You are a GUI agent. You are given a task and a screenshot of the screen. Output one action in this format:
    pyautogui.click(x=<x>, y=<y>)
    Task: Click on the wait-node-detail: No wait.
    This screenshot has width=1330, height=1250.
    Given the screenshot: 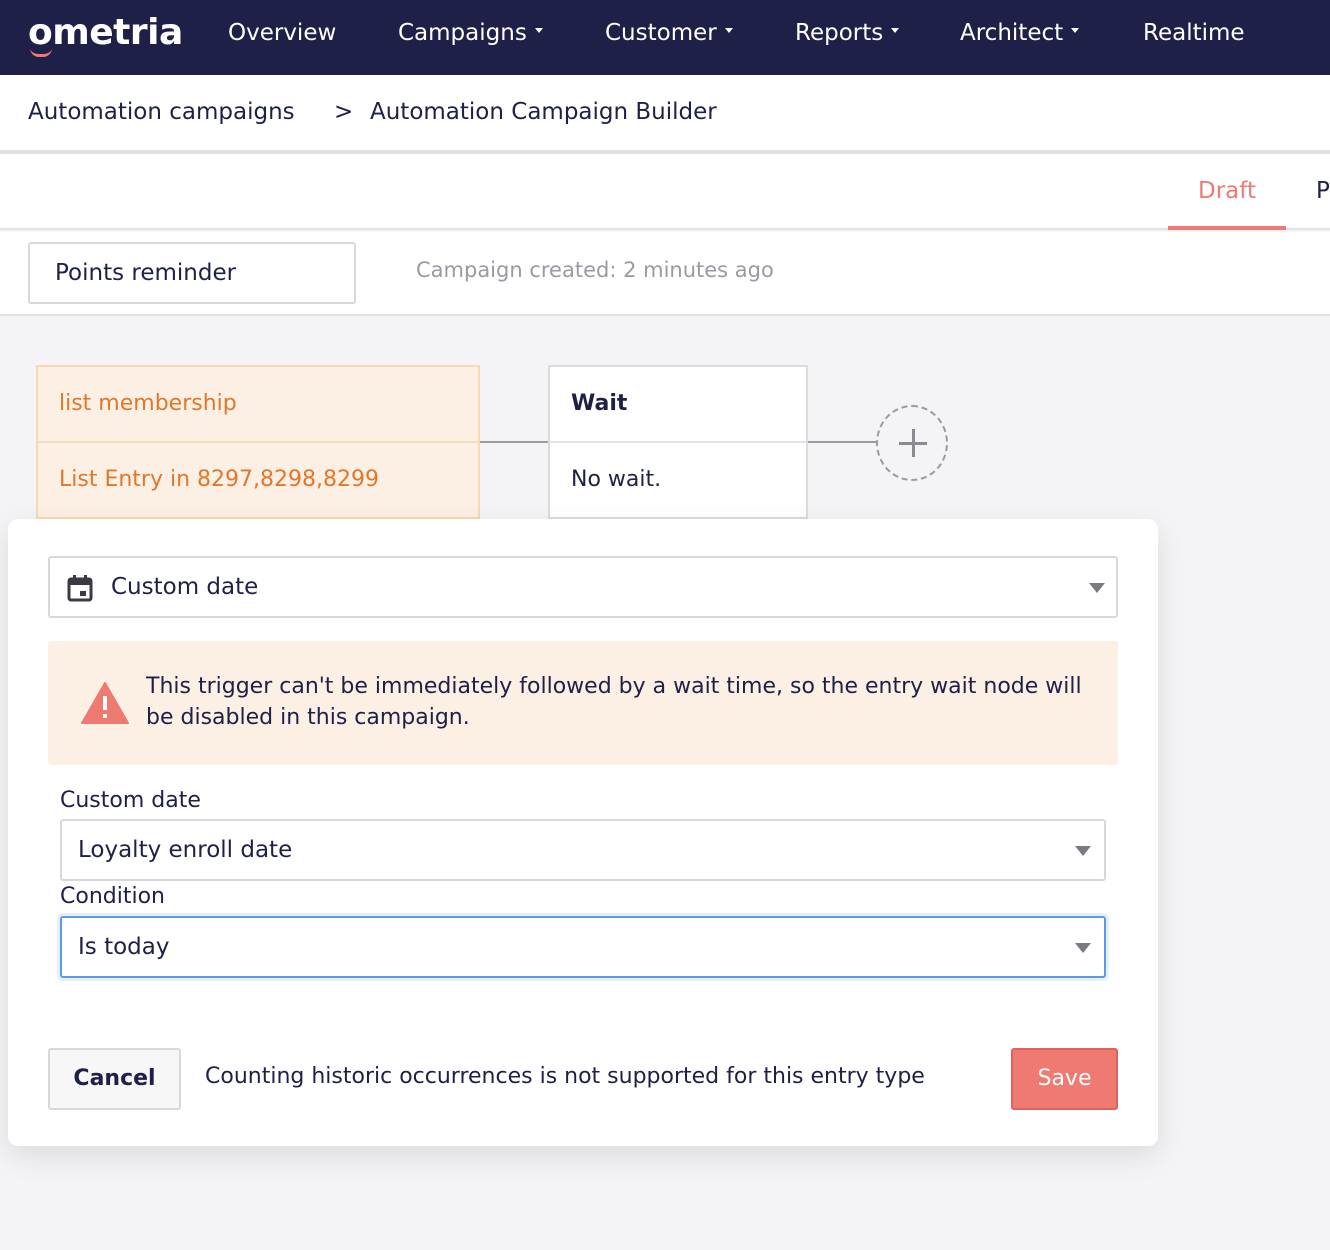 What is the action you would take?
    pyautogui.click(x=616, y=479)
    